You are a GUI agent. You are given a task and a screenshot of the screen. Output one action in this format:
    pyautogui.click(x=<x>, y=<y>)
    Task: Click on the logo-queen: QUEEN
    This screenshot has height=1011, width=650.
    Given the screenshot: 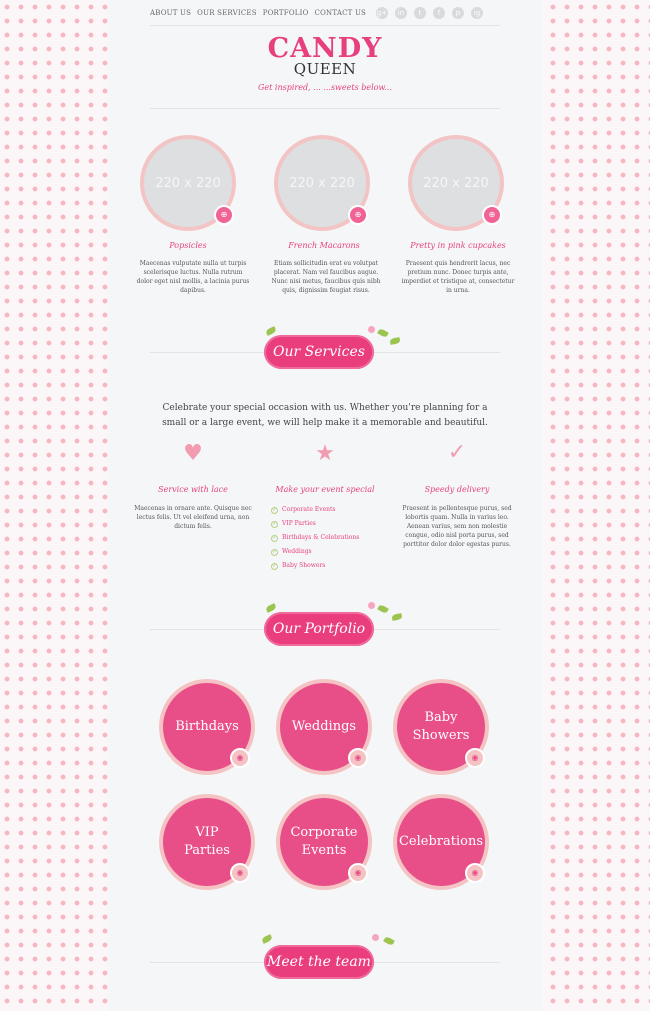 What is the action you would take?
    pyautogui.click(x=325, y=69)
    